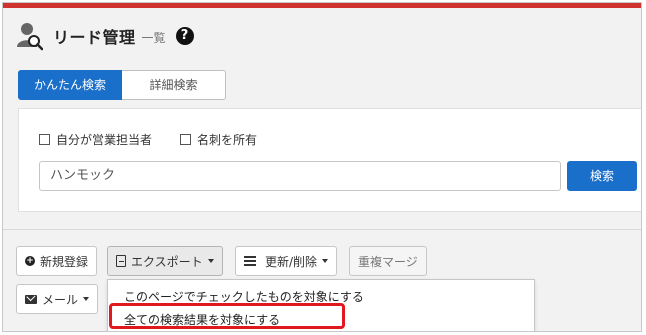 This screenshot has height=335, width=646. I want to click on document-icon, so click(121, 261).